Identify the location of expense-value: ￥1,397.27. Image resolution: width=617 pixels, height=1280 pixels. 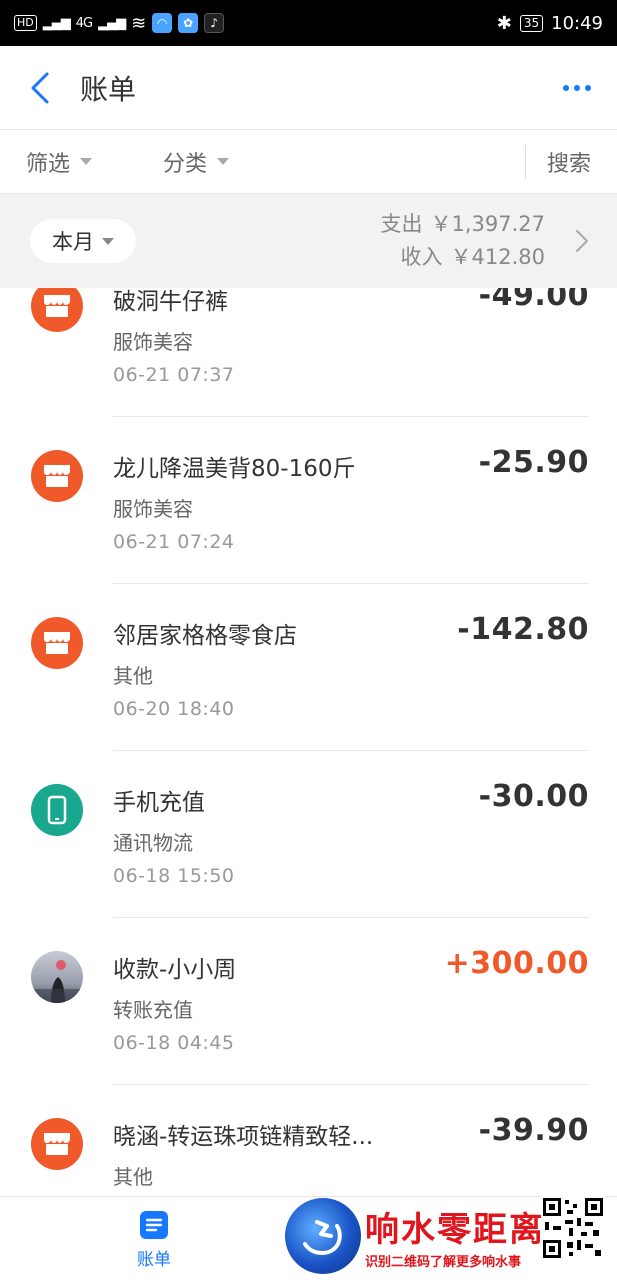
(487, 224).